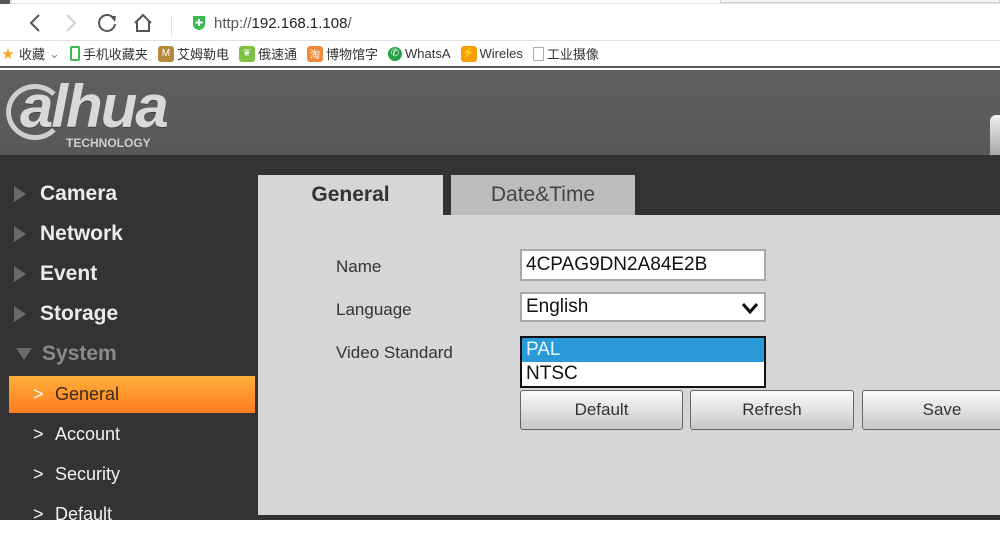 Image resolution: width=1000 pixels, height=533 pixels. Describe the element at coordinates (643, 350) in the screenshot. I see `video-option-pal: PAL` at that location.